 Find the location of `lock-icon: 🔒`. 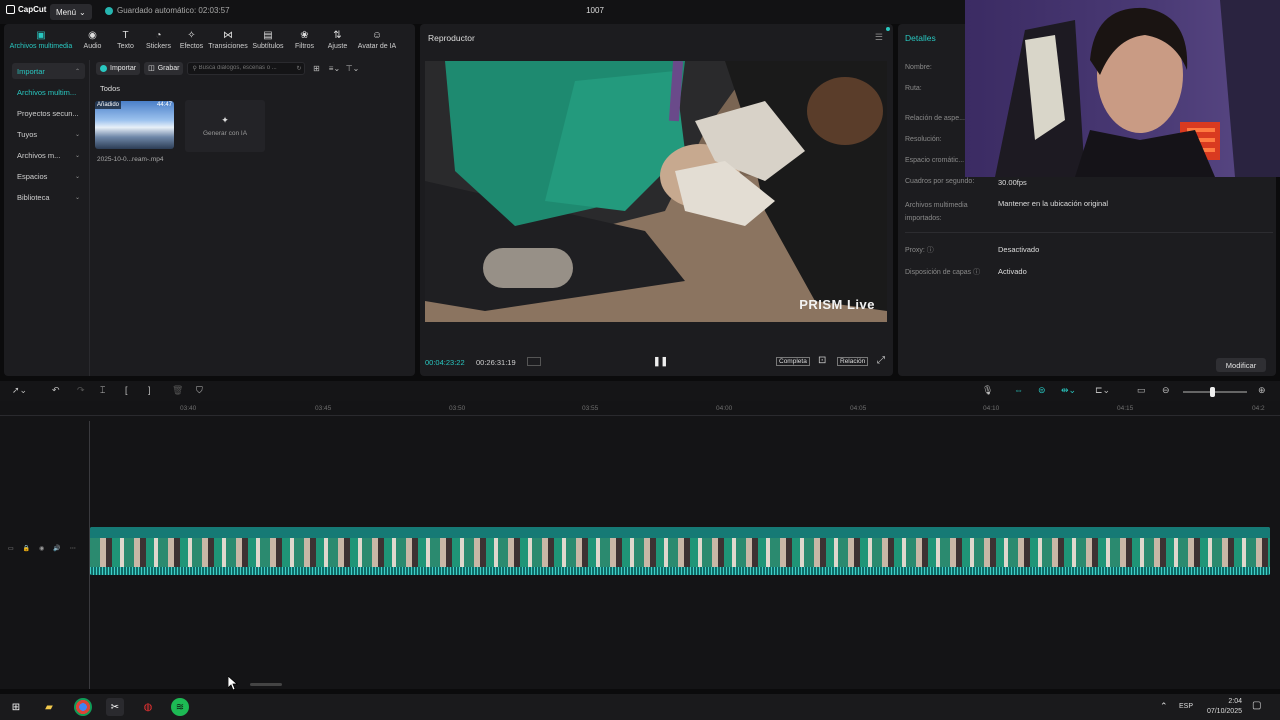

lock-icon: 🔒 is located at coordinates (26, 548).